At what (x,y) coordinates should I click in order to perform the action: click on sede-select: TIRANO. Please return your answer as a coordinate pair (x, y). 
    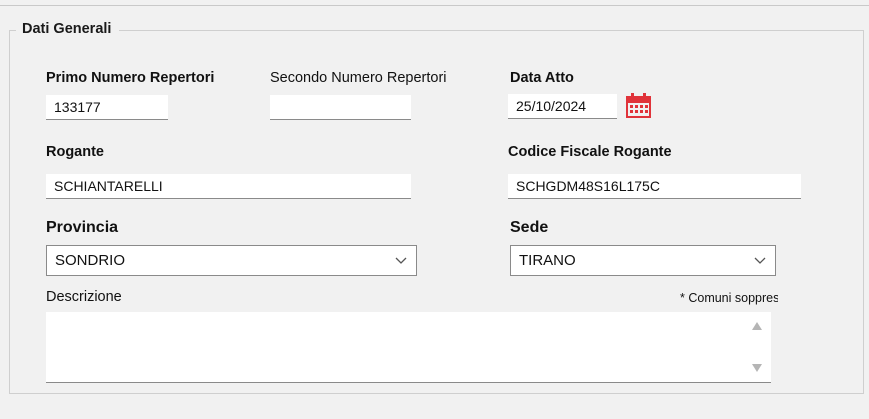
    Looking at the image, I should click on (643, 260).